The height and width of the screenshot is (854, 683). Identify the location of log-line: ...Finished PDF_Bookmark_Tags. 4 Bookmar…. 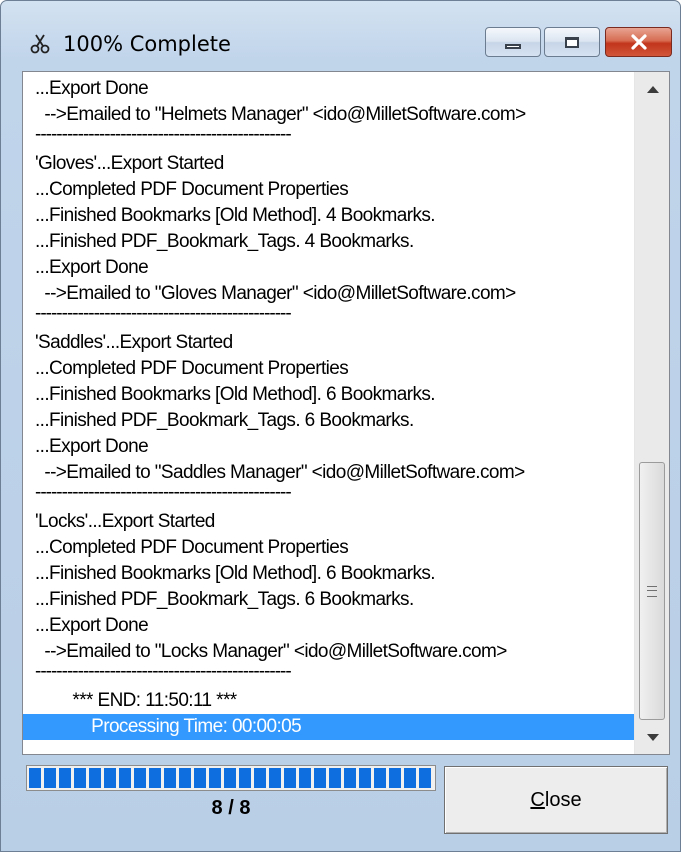
(328, 242).